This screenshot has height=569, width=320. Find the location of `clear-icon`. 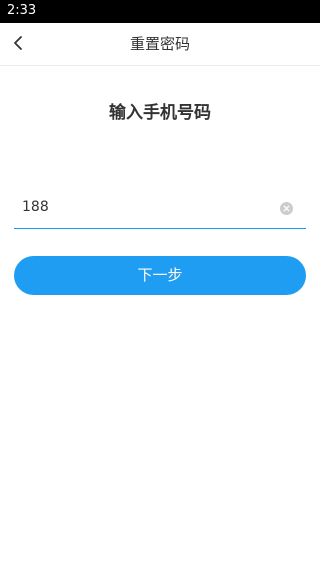

clear-icon is located at coordinates (286, 208).